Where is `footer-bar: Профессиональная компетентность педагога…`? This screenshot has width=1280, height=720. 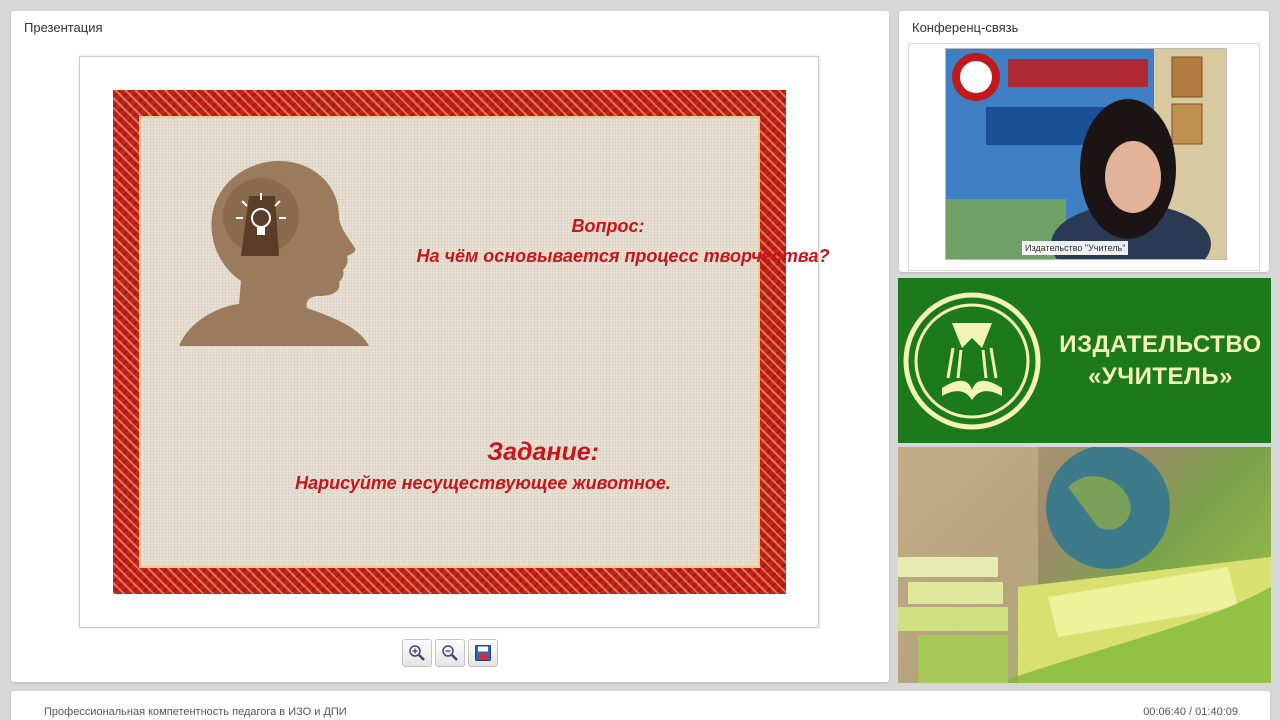
footer-bar: Профессиональная компетентность педагога… is located at coordinates (640, 705).